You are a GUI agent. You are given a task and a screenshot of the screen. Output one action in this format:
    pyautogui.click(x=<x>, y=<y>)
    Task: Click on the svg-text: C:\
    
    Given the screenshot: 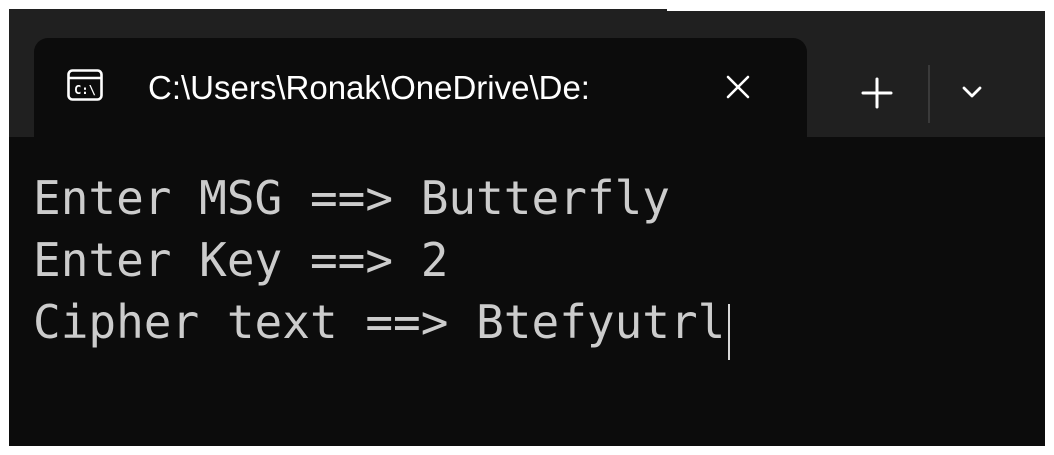 What is the action you would take?
    pyautogui.click(x=85, y=90)
    